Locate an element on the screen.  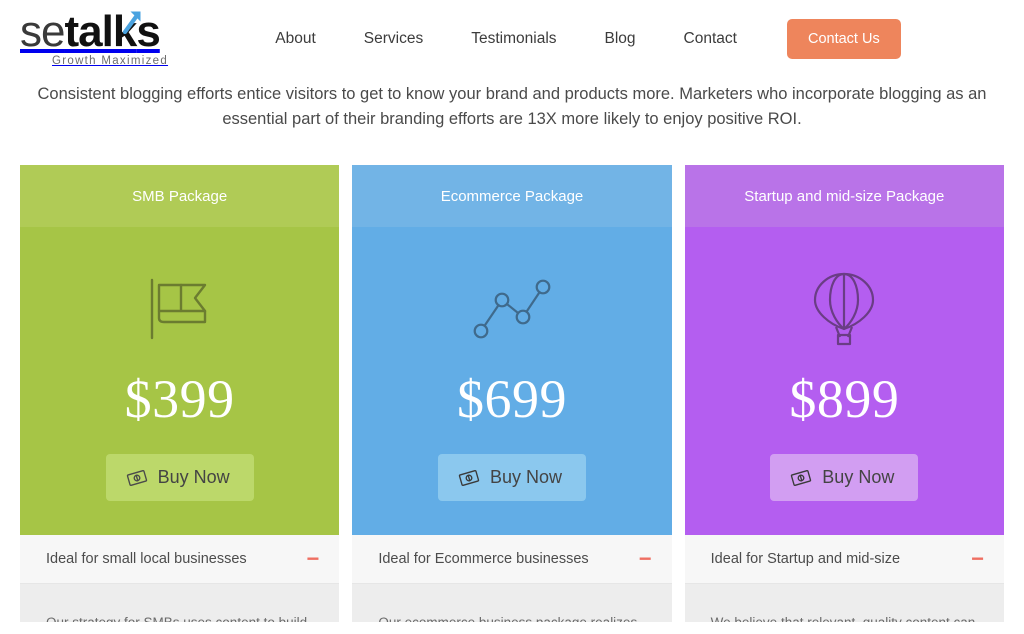
flag-icon is located at coordinates (180, 309).